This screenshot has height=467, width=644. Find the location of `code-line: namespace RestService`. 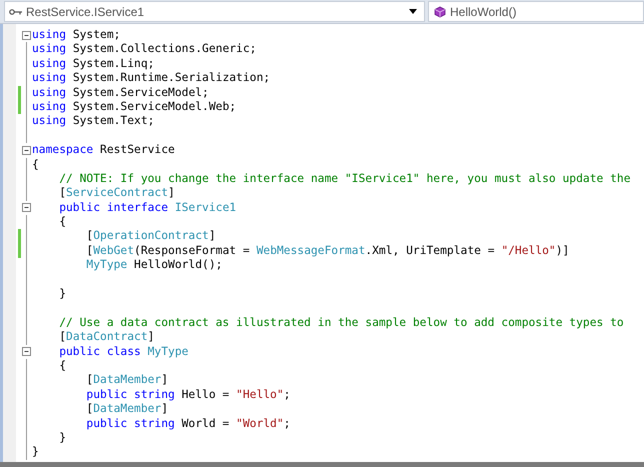

code-line: namespace RestService is located at coordinates (103, 150).